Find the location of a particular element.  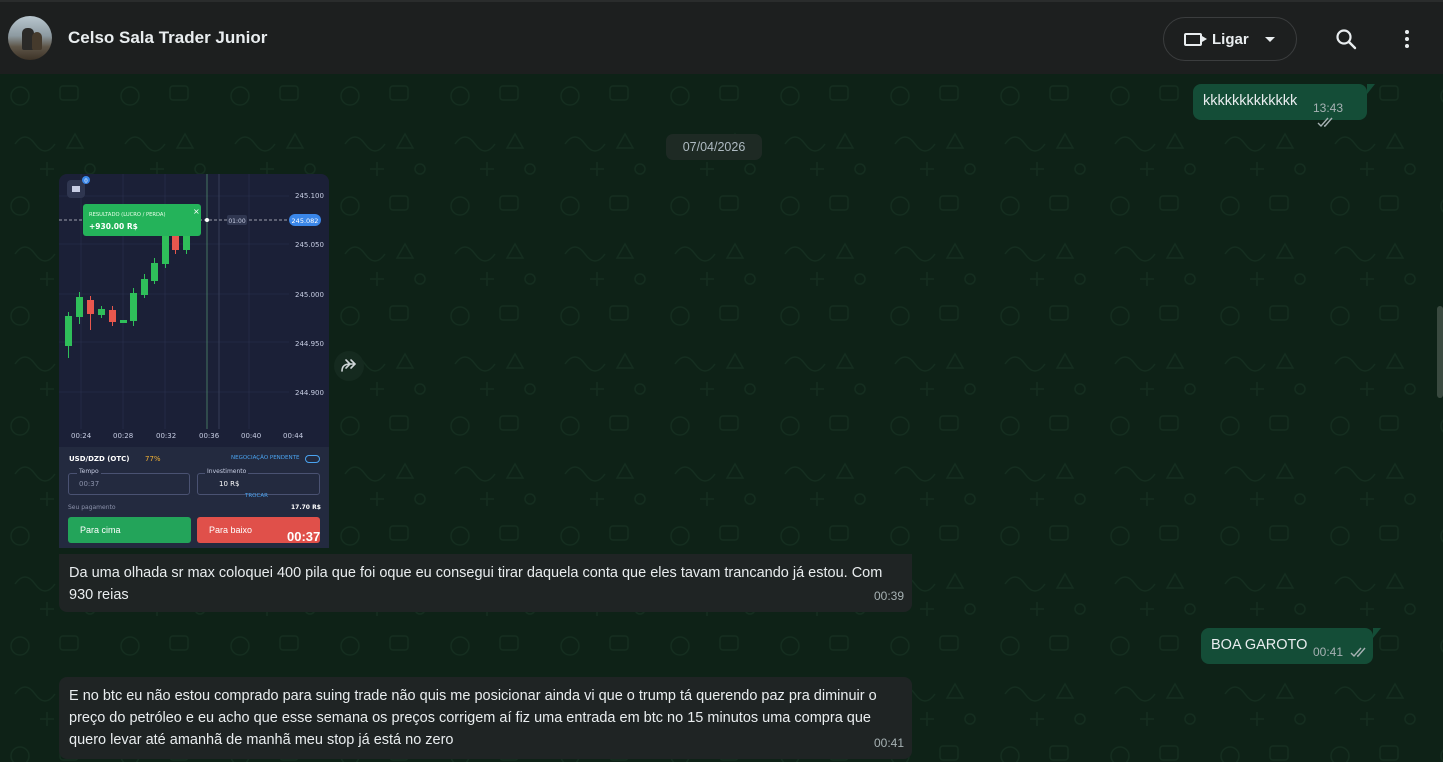

invest-field-label: Investimento is located at coordinates (227, 471).